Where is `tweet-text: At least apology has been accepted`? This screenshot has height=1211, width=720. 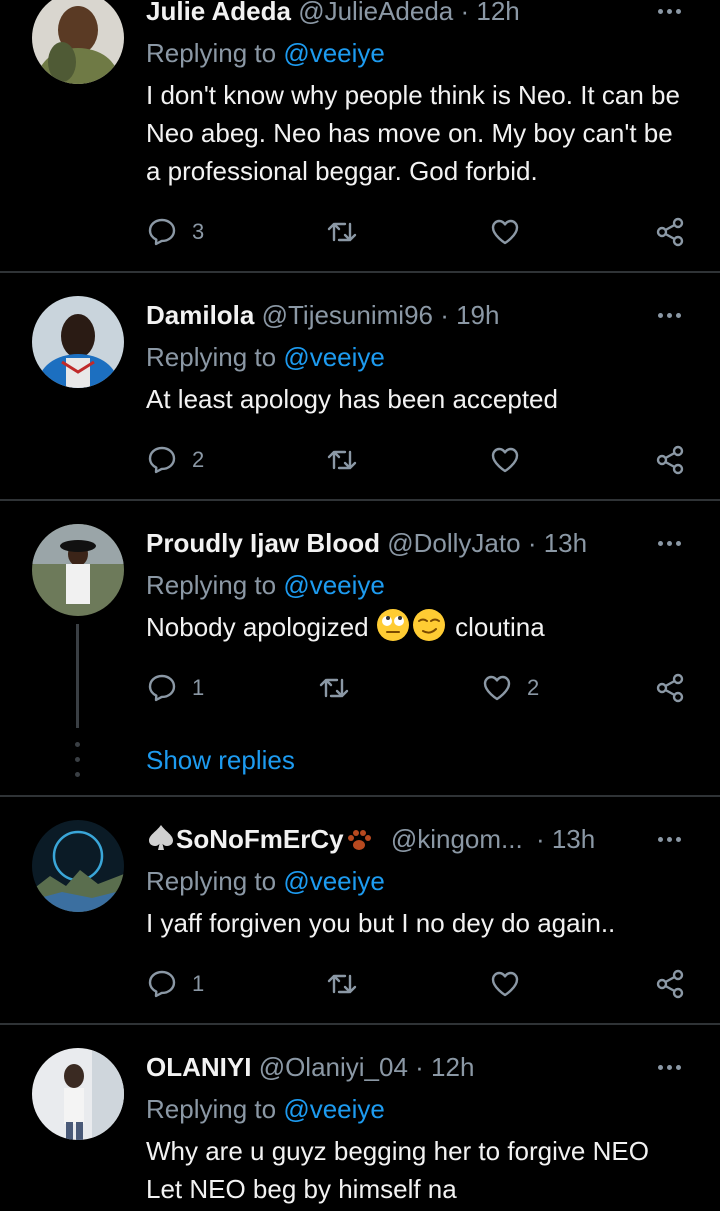 tweet-text: At least apology has been accepted is located at coordinates (352, 399).